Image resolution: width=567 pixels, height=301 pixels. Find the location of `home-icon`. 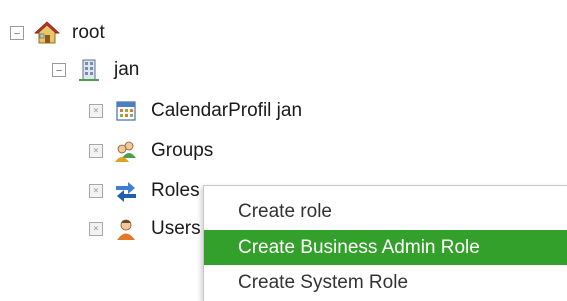

home-icon is located at coordinates (47, 33).